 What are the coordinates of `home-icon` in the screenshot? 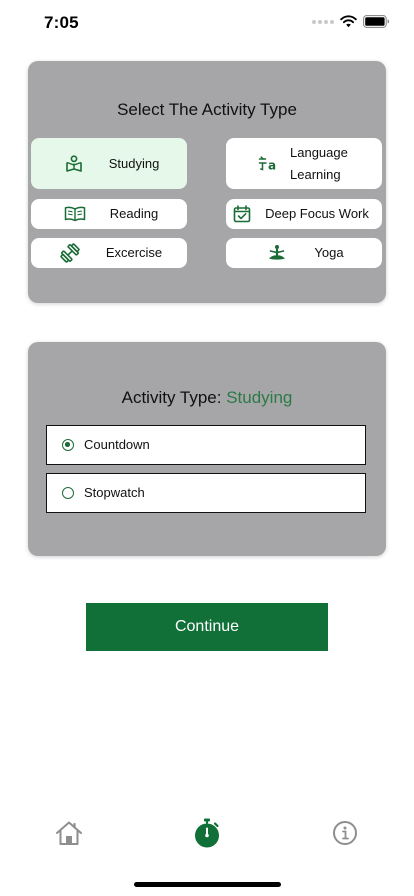 It's located at (69, 833).